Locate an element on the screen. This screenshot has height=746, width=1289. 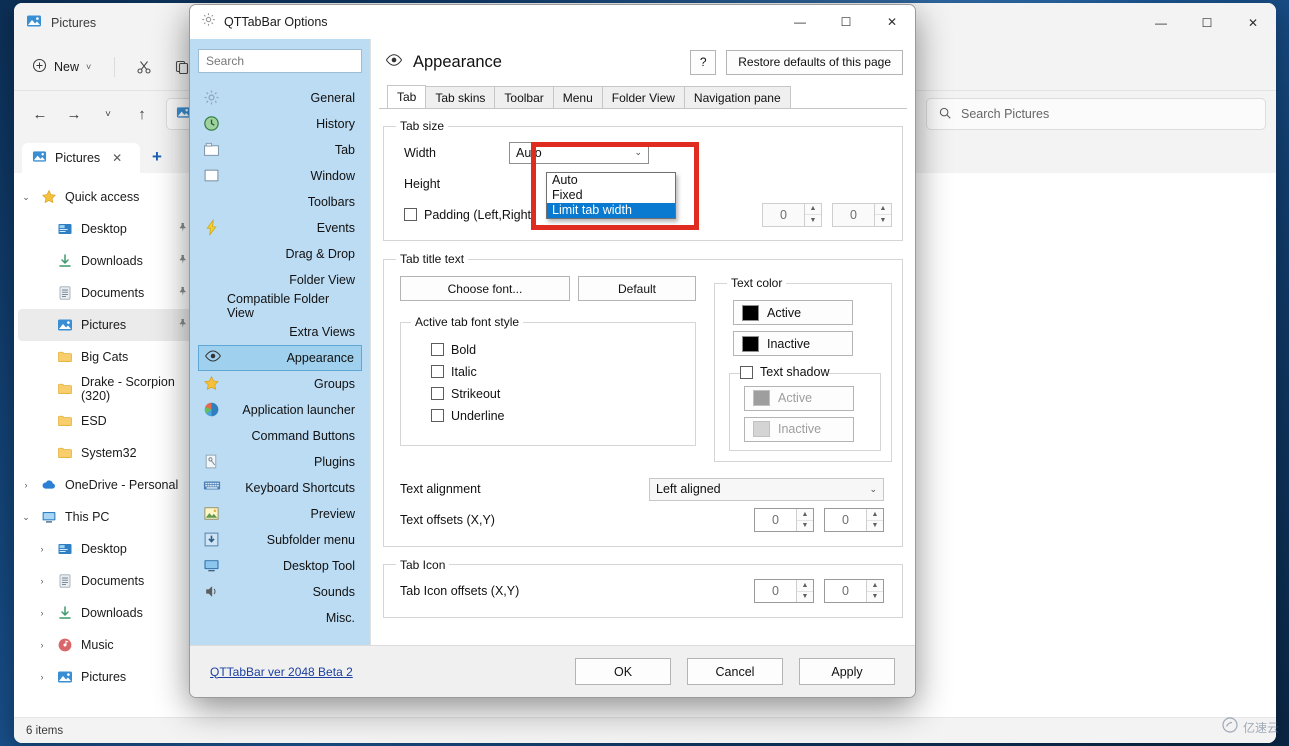
width-dropdown-popup: Auto Fixed Limit tab width is located at coordinates (611, 195).